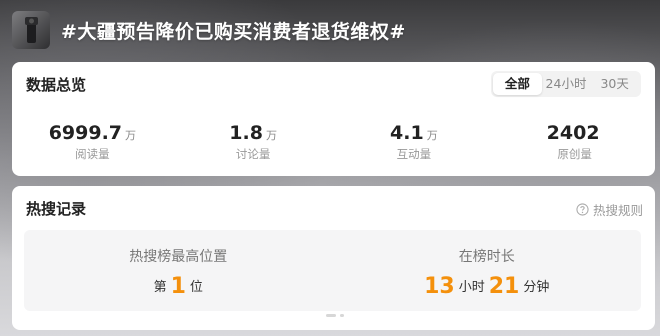 This screenshot has width=660, height=336. I want to click on position-prefix: 第, so click(160, 287).